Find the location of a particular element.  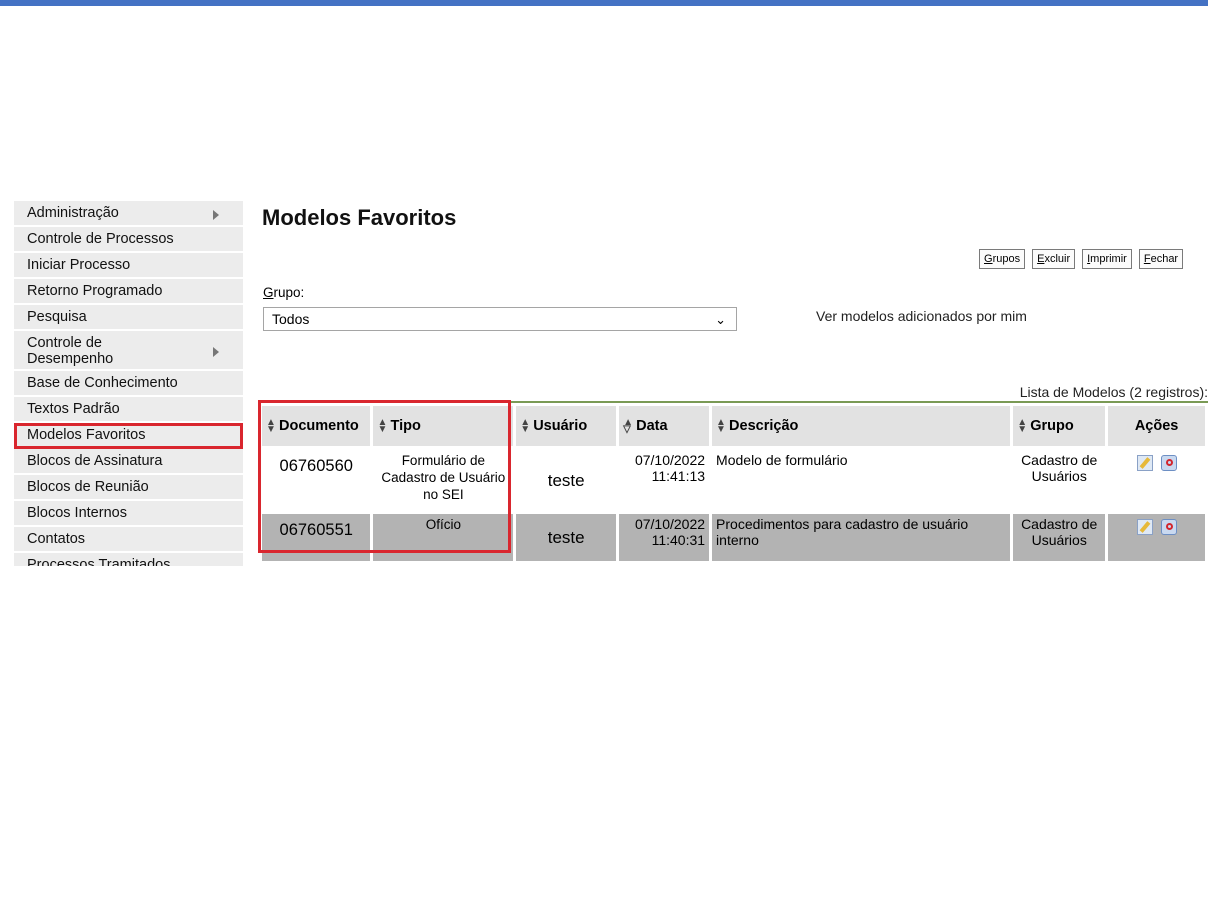

menu-item-label: Controle de Processos is located at coordinates (100, 239).